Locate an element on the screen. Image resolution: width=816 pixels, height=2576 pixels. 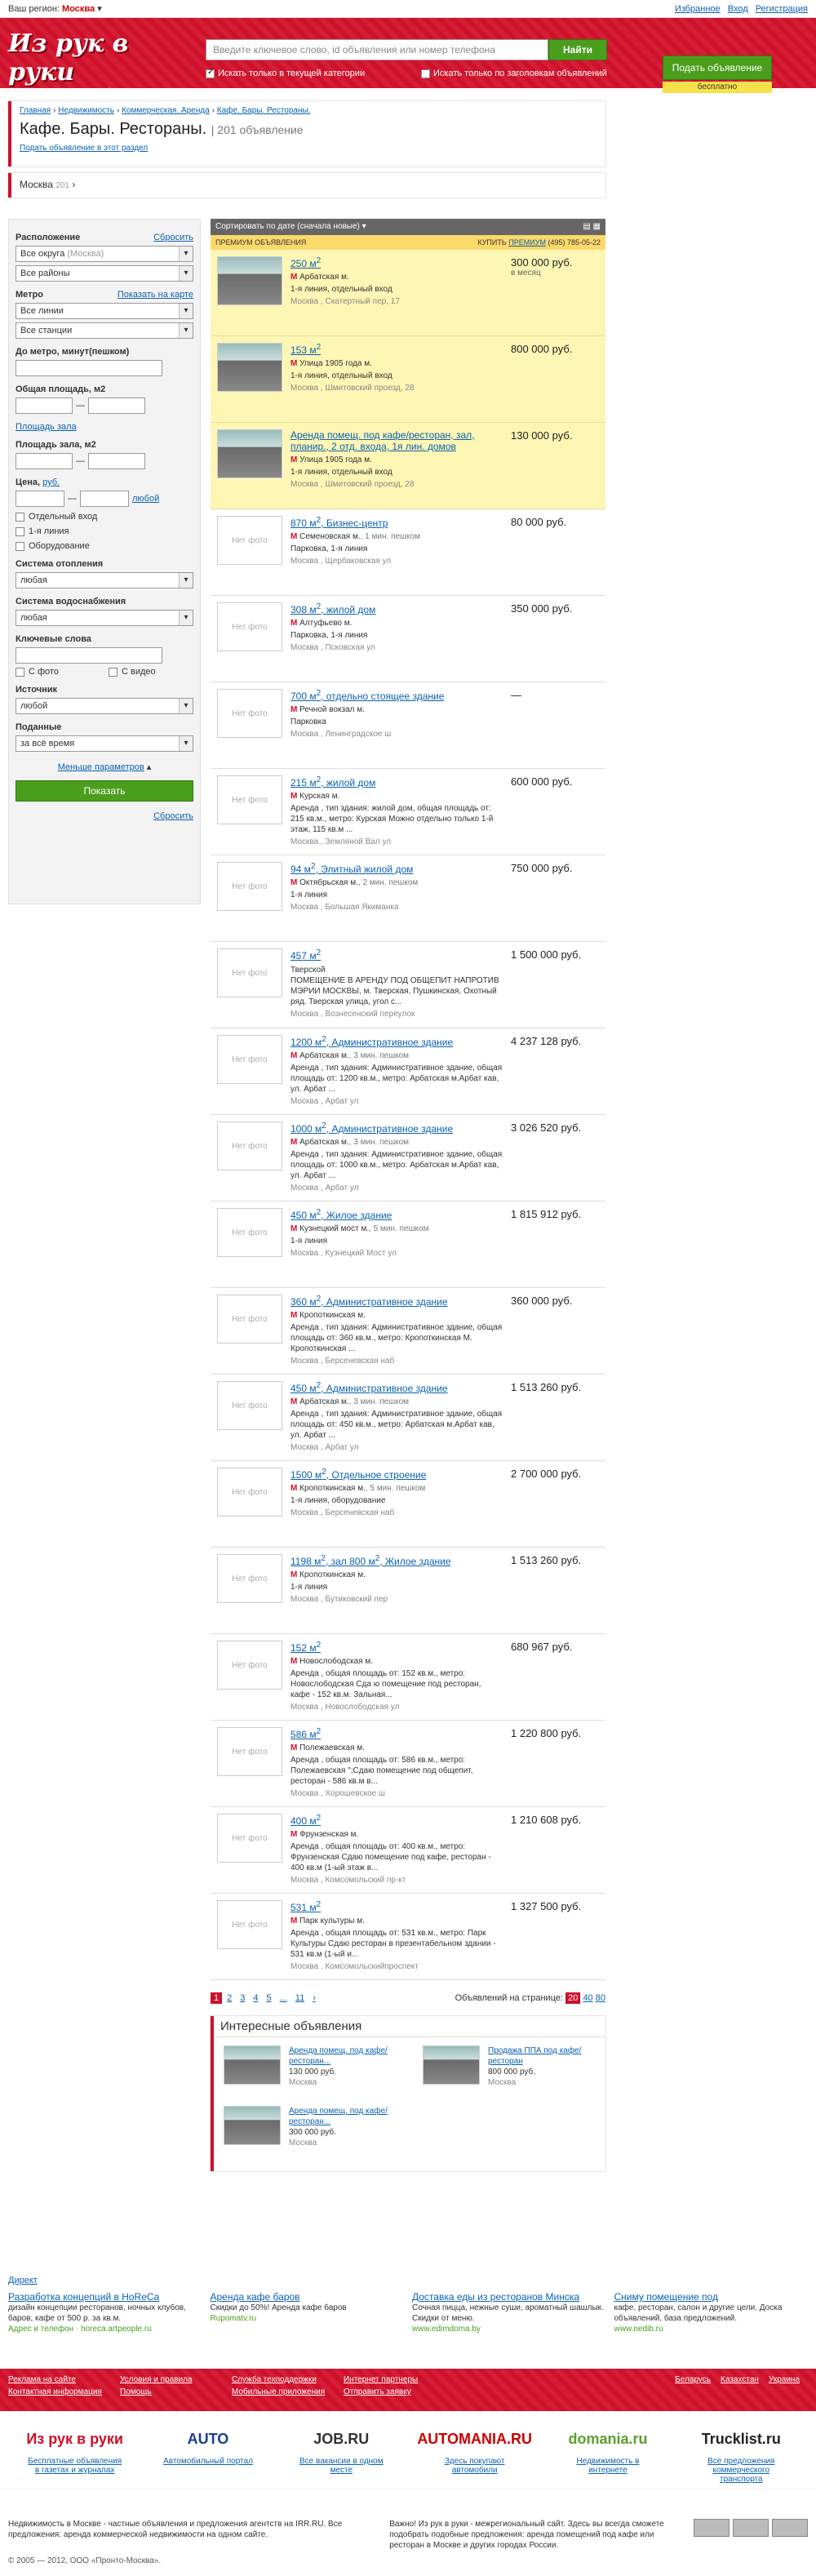
footer-link: Контактная информация is located at coordinates (55, 2391).